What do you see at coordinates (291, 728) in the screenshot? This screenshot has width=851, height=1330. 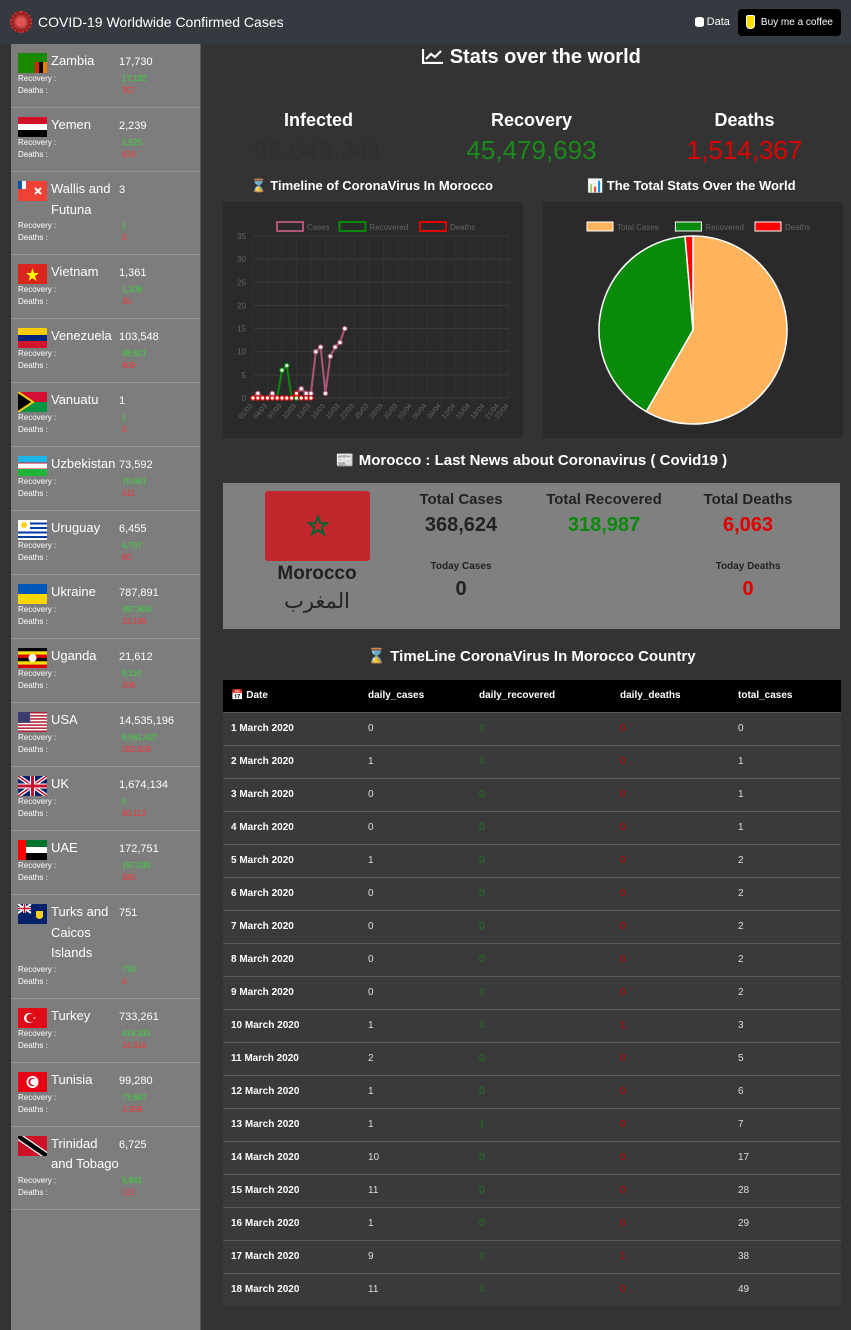 I see `row-date: 1 March 2020` at bounding box center [291, 728].